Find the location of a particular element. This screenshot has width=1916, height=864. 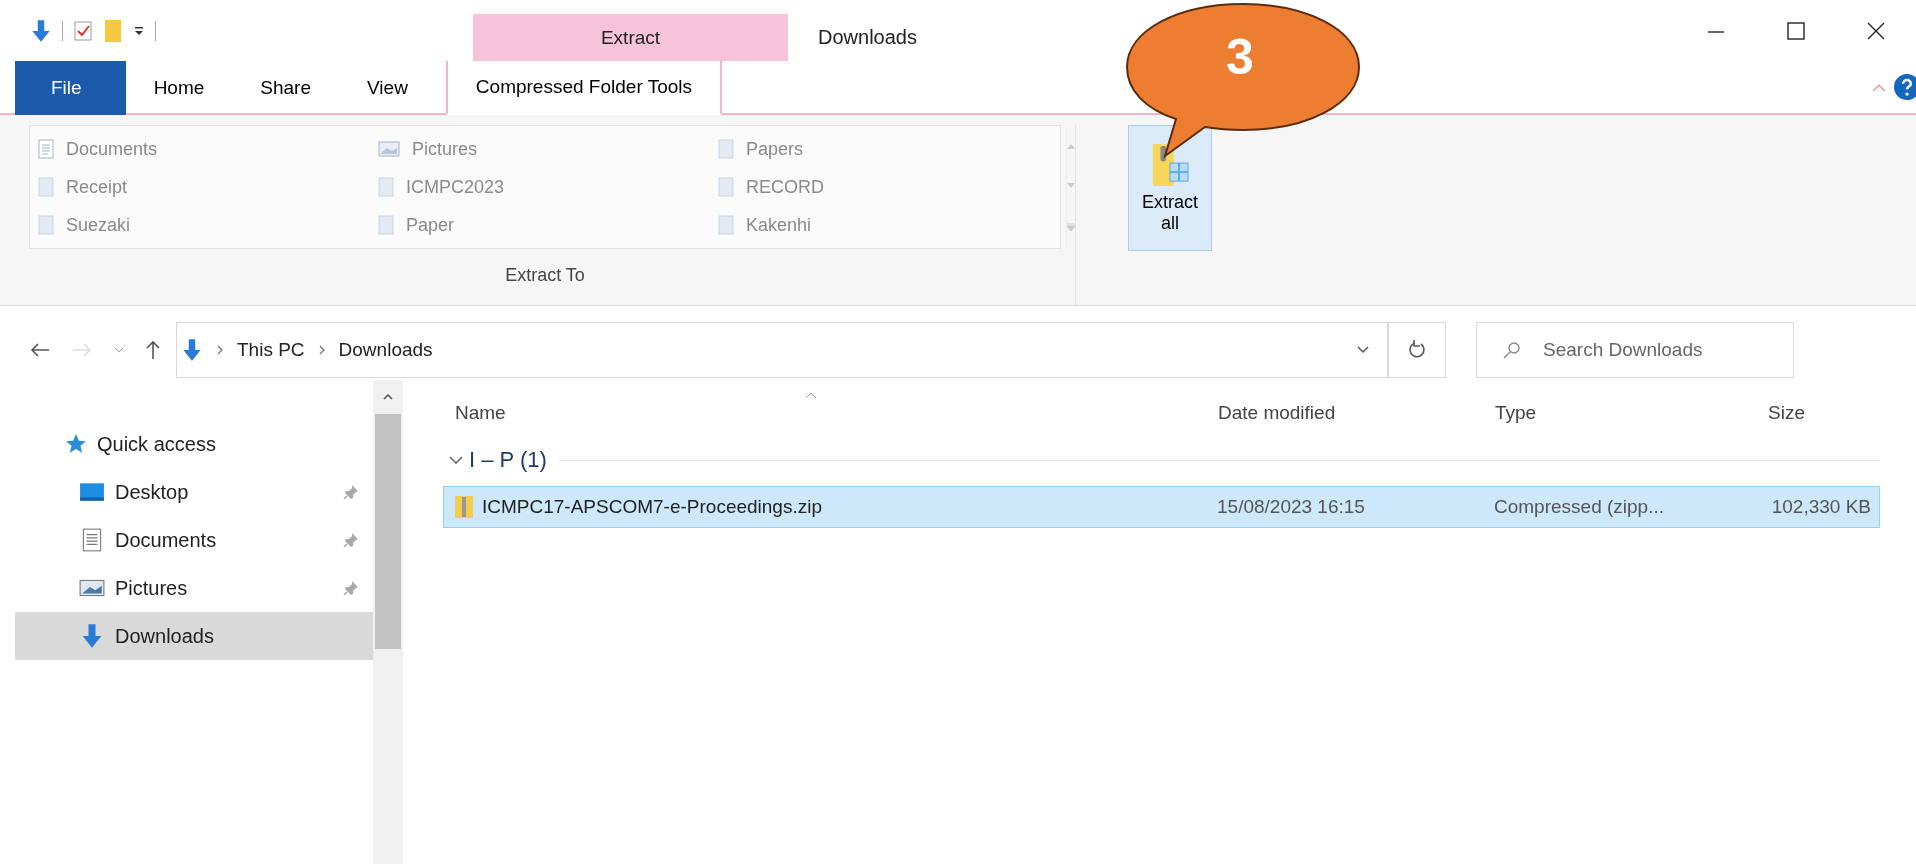

scroll-up-icon is located at coordinates (388, 397).